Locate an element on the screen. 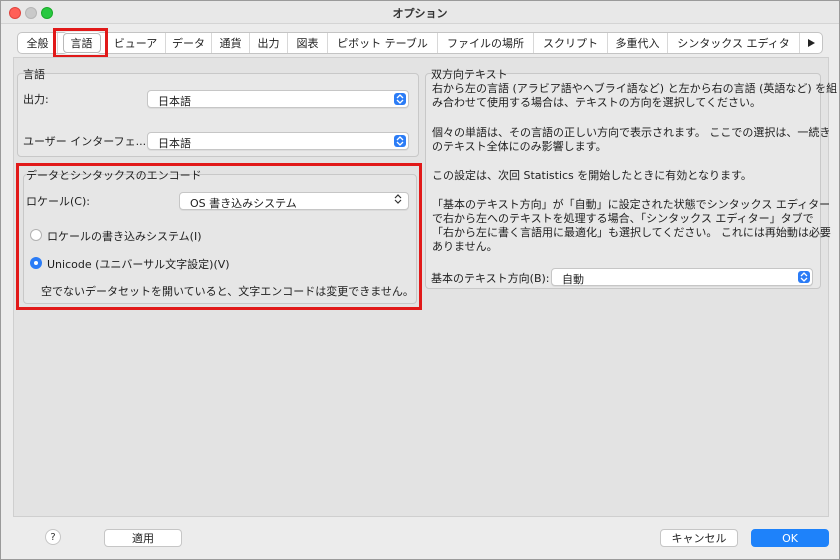 The image size is (840, 560). tab-viewer: ビューア is located at coordinates (136, 43).